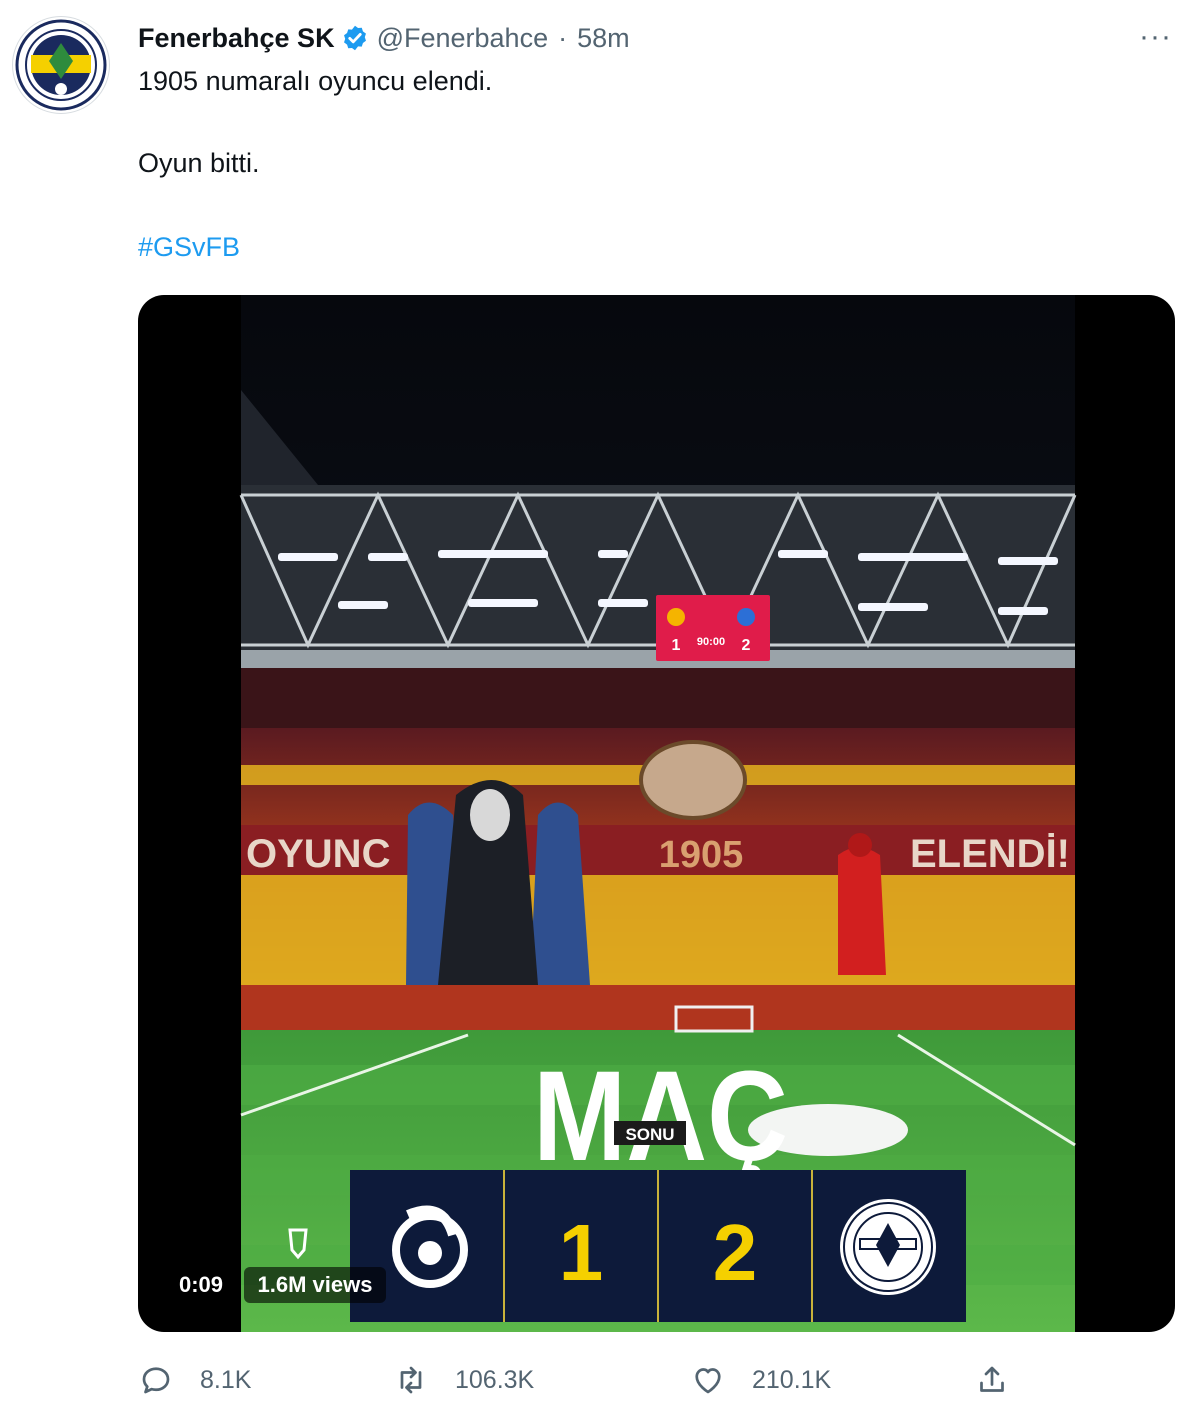  Describe the element at coordinates (194, 1380) in the screenshot. I see `reply-button: 8.1K` at that location.